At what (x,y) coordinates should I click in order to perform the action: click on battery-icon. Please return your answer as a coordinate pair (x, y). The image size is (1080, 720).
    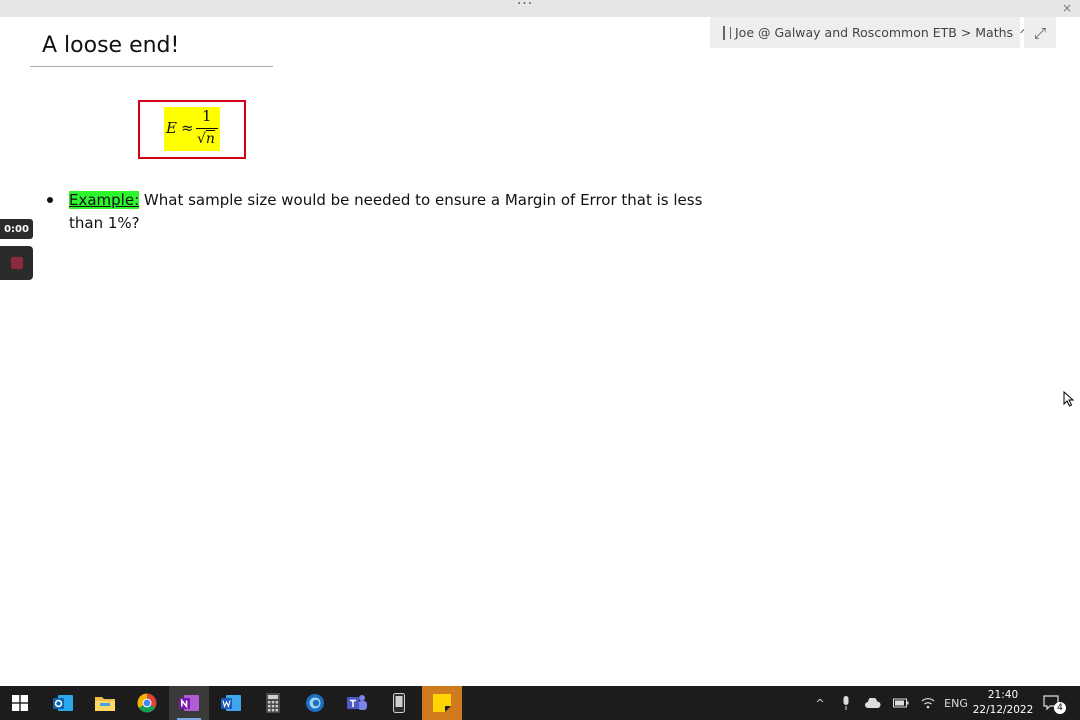
    Looking at the image, I should click on (901, 703).